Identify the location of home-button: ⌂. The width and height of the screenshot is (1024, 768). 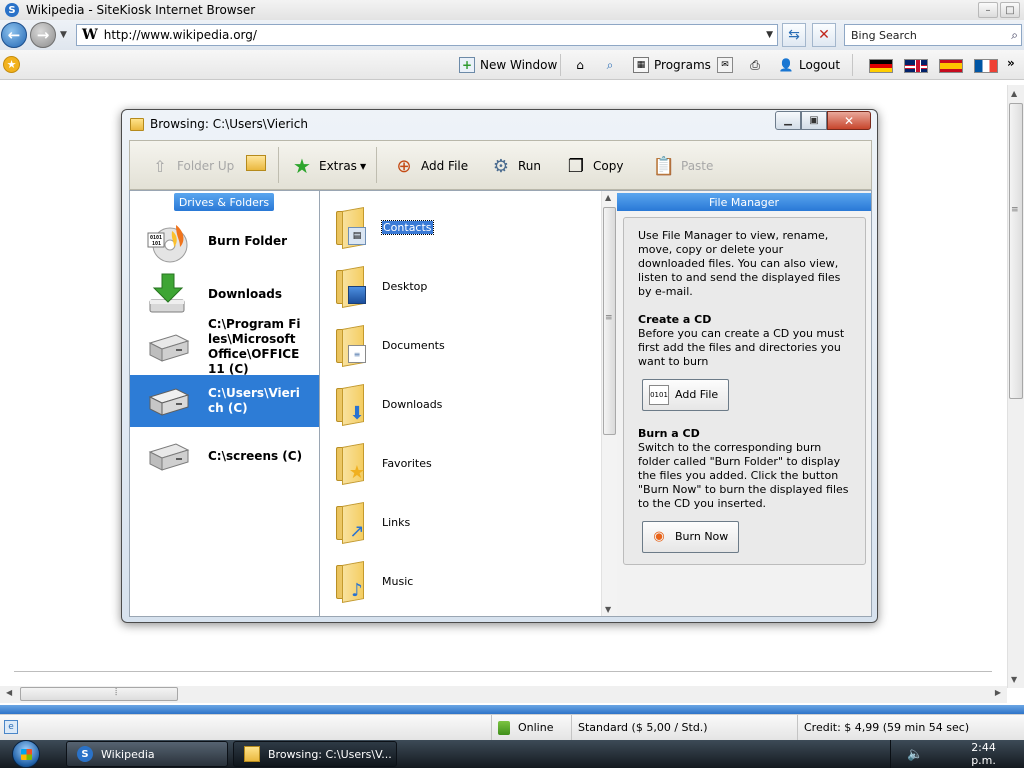
(582, 65).